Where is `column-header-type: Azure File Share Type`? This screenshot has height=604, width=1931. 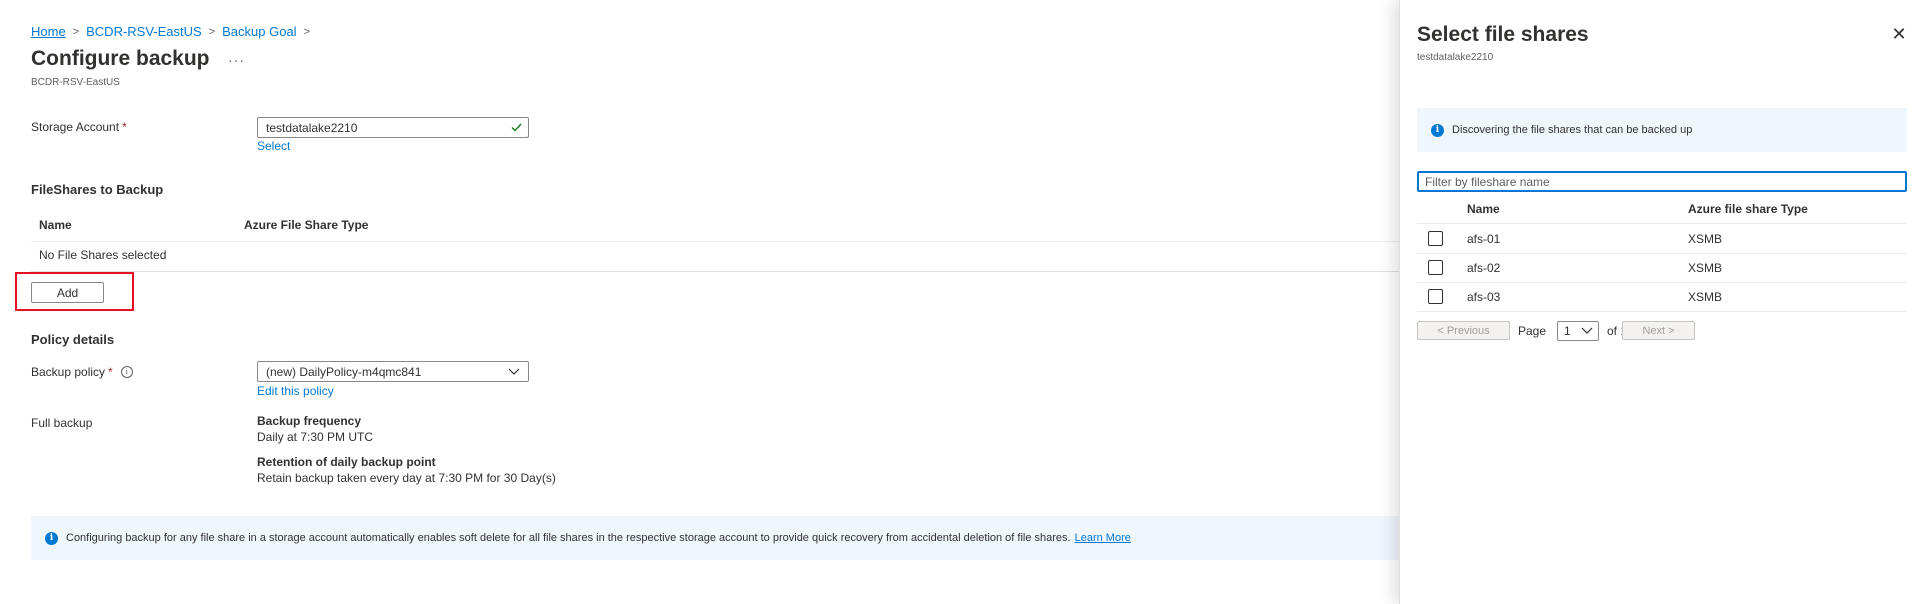
column-header-type: Azure File Share Type is located at coordinates (306, 225).